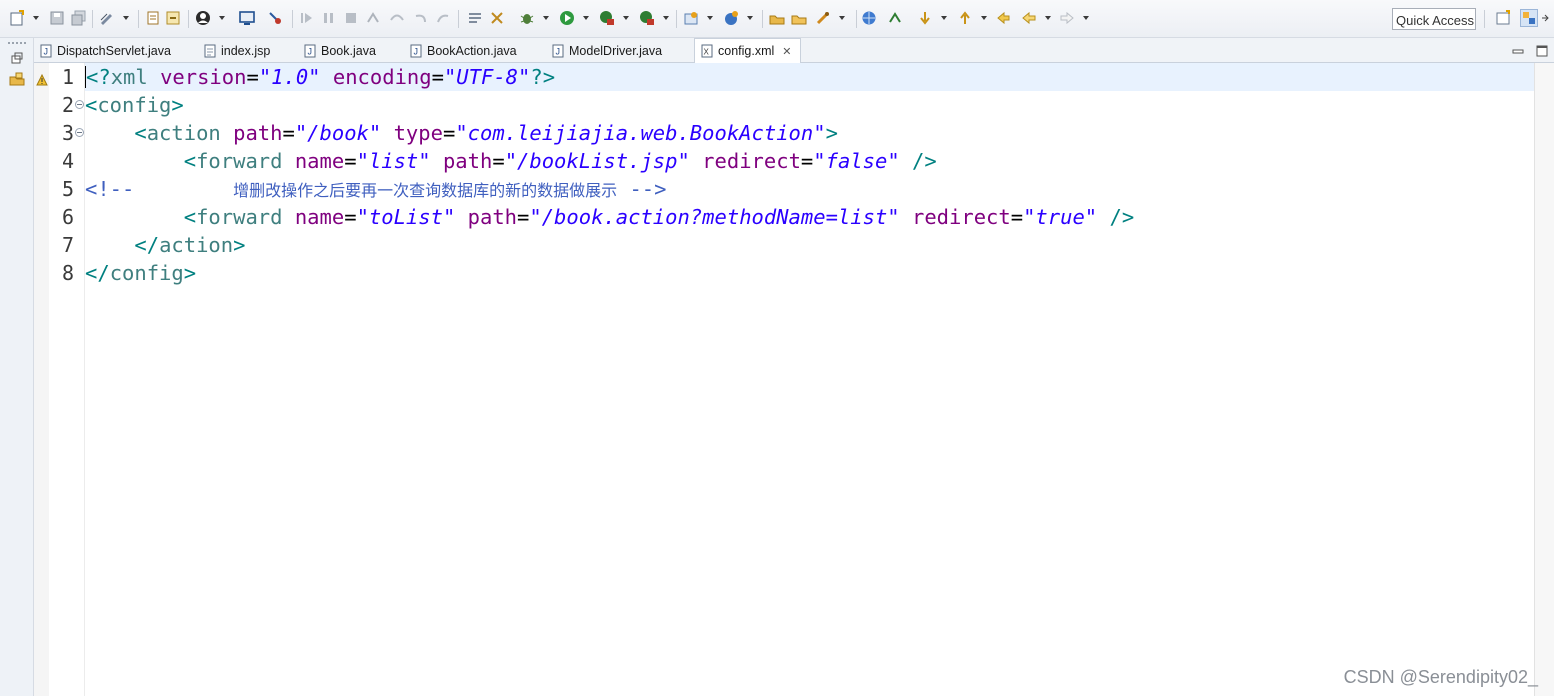 The height and width of the screenshot is (696, 1554). I want to click on next-annotation-icon, so click(895, 18).